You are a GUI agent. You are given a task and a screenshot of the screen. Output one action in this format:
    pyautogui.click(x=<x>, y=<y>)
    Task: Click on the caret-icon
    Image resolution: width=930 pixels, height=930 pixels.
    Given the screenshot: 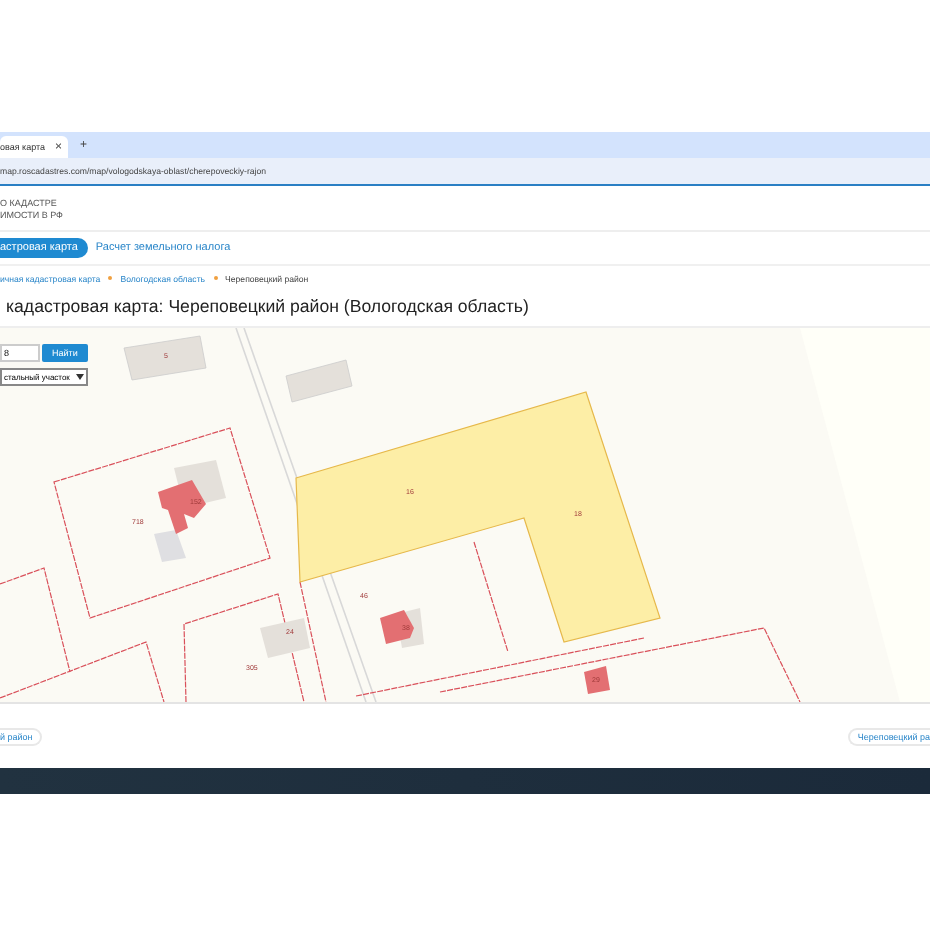 What is the action you would take?
    pyautogui.click(x=79, y=377)
    